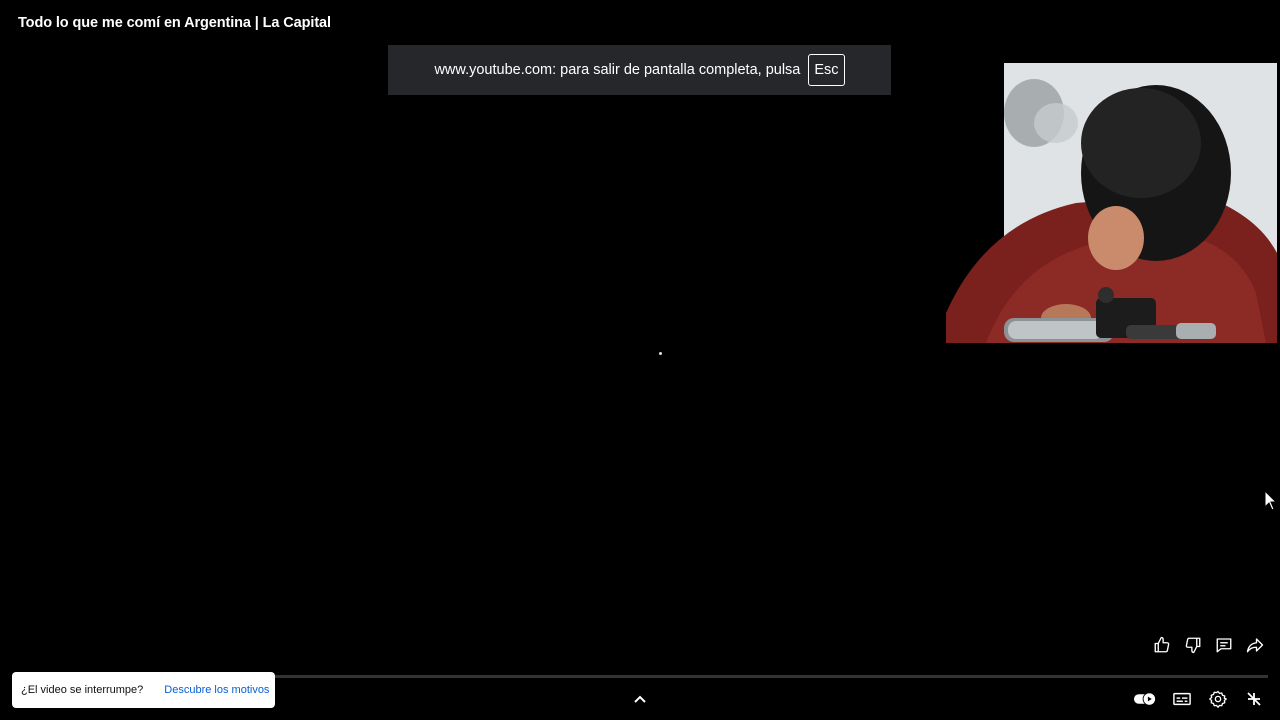 Image resolution: width=1280 pixels, height=720 pixels. Describe the element at coordinates (1193, 645) in the screenshot. I see `thumbs-down-icon` at that location.